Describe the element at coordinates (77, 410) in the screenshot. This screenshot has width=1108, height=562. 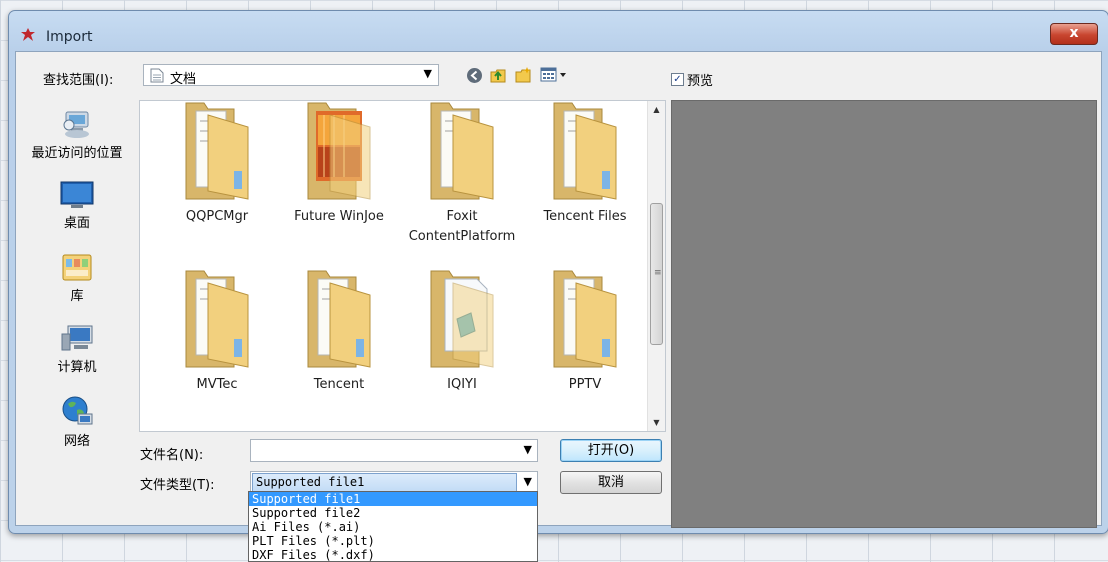
I see `network-icon` at that location.